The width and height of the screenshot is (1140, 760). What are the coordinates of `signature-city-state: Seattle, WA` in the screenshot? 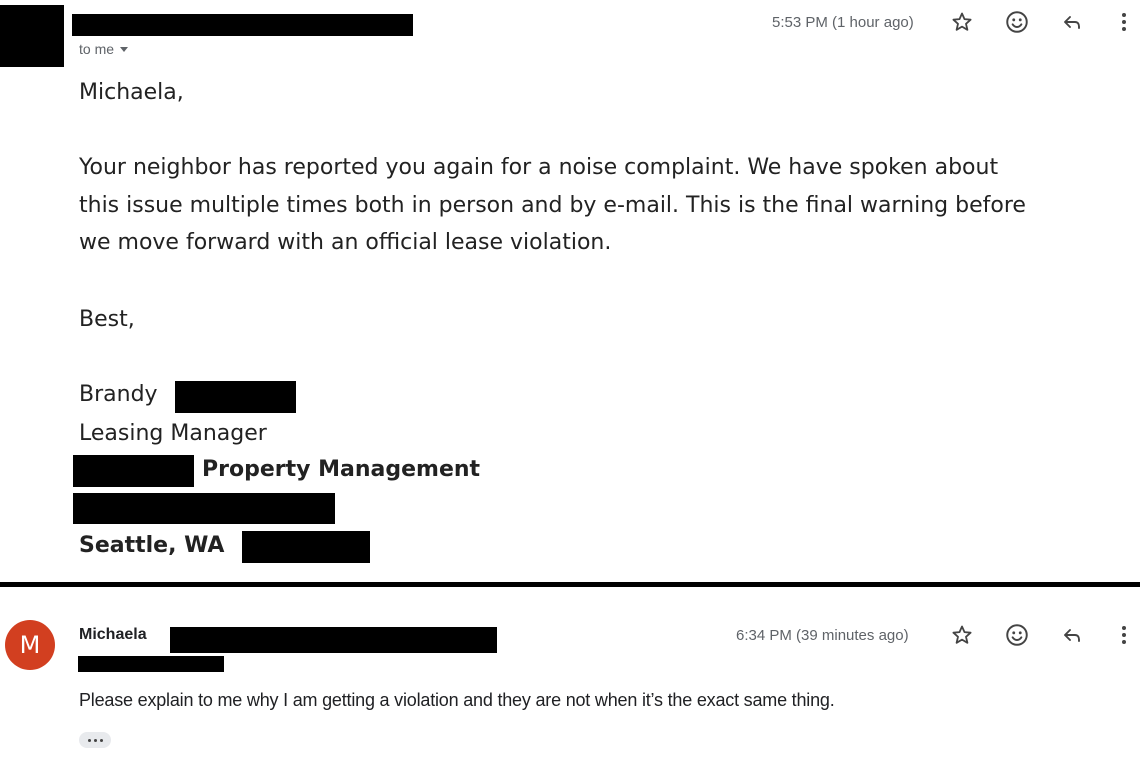 It's located at (152, 545).